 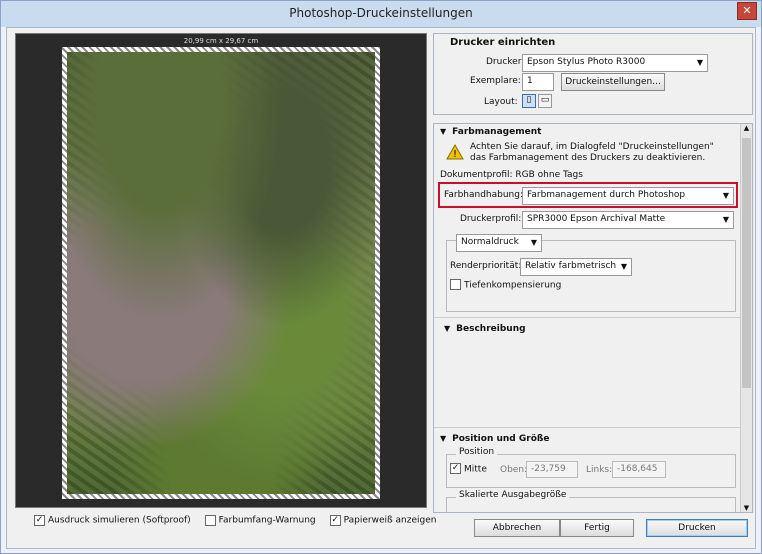 What do you see at coordinates (494, 439) in the screenshot?
I see `position-size-heading: ▼ Position und Größe` at bounding box center [494, 439].